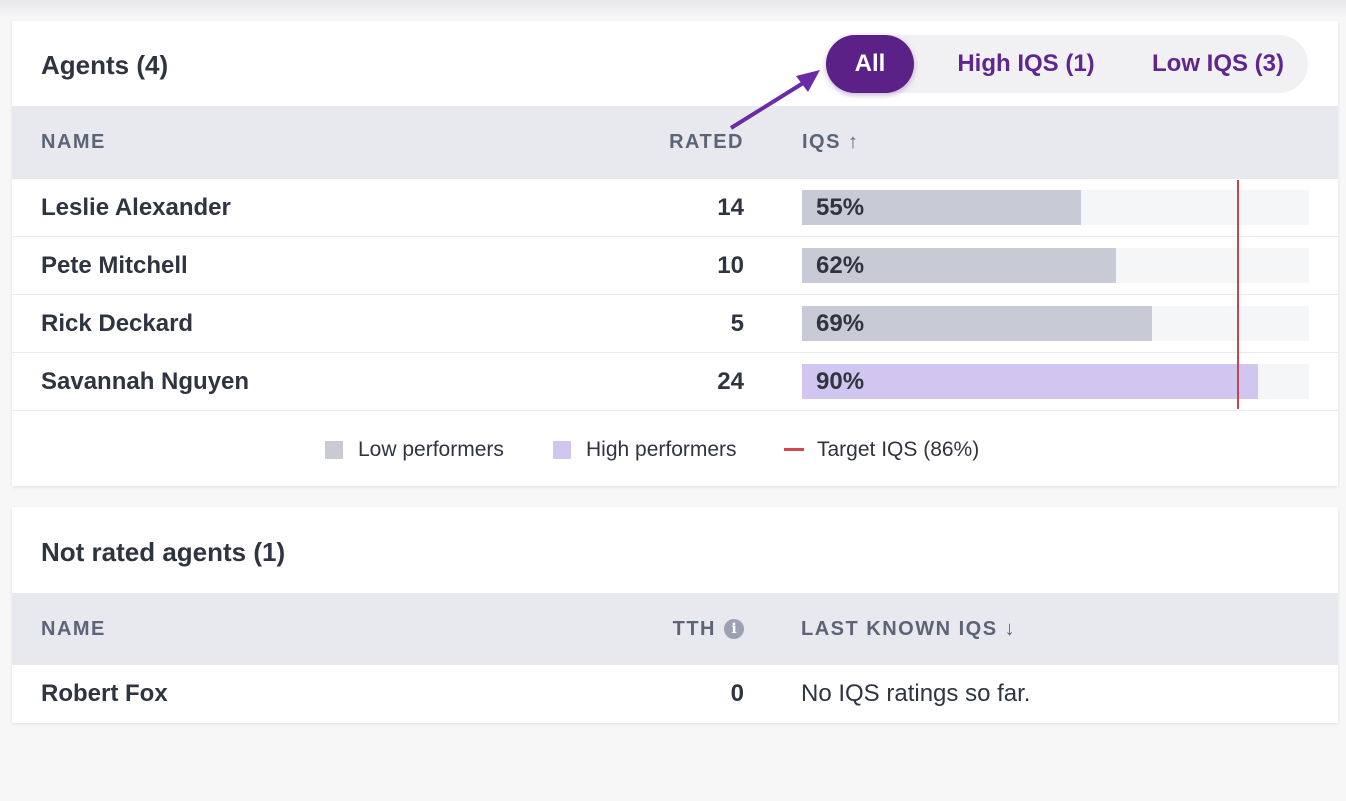 The image size is (1346, 801). Describe the element at coordinates (1055, 323) in the screenshot. I see `iqs-bar-track: 69%` at that location.